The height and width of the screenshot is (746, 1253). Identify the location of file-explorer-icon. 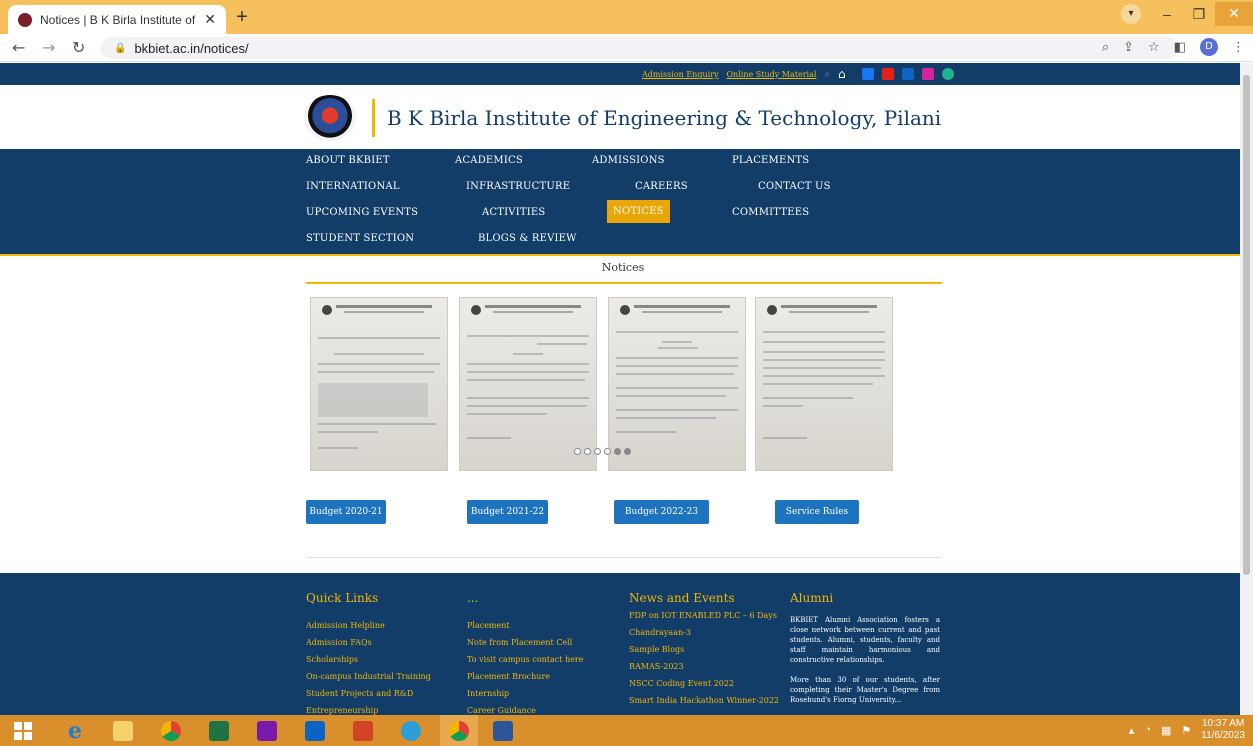
(123, 730).